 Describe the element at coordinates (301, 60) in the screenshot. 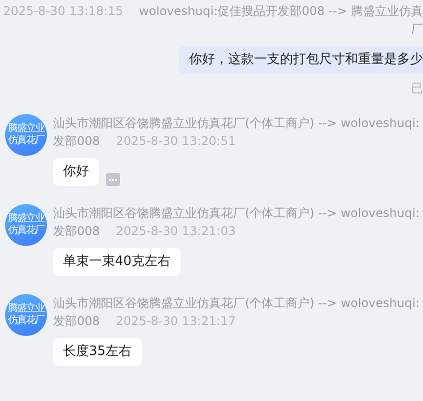

I see `message-bubble: 你好，这款一支的打包尺寸和重量是多少` at that location.